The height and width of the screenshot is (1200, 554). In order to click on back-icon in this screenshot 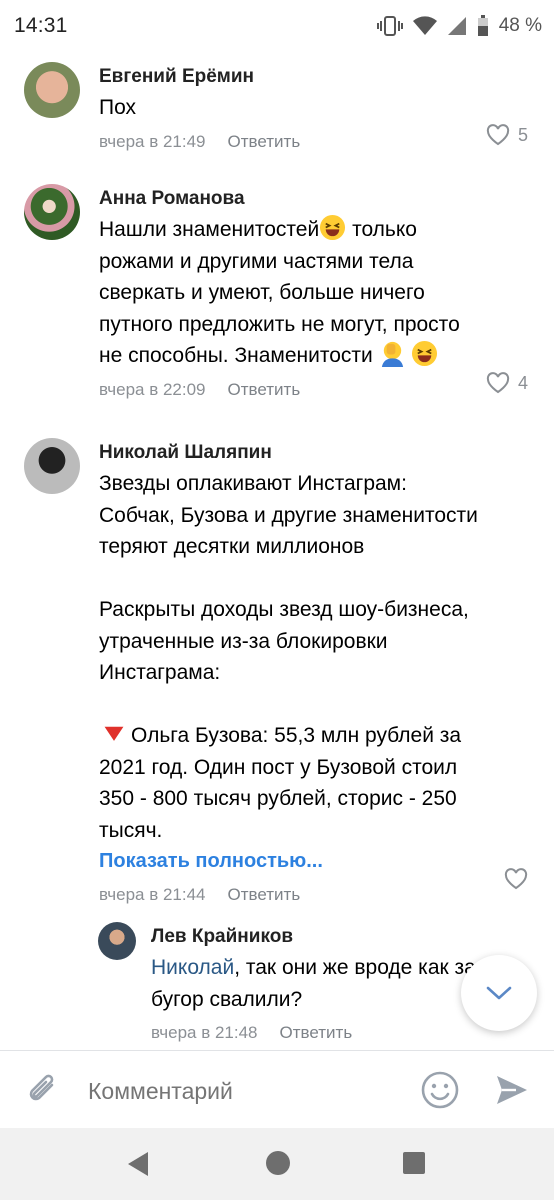, I will do `click(138, 1164)`.